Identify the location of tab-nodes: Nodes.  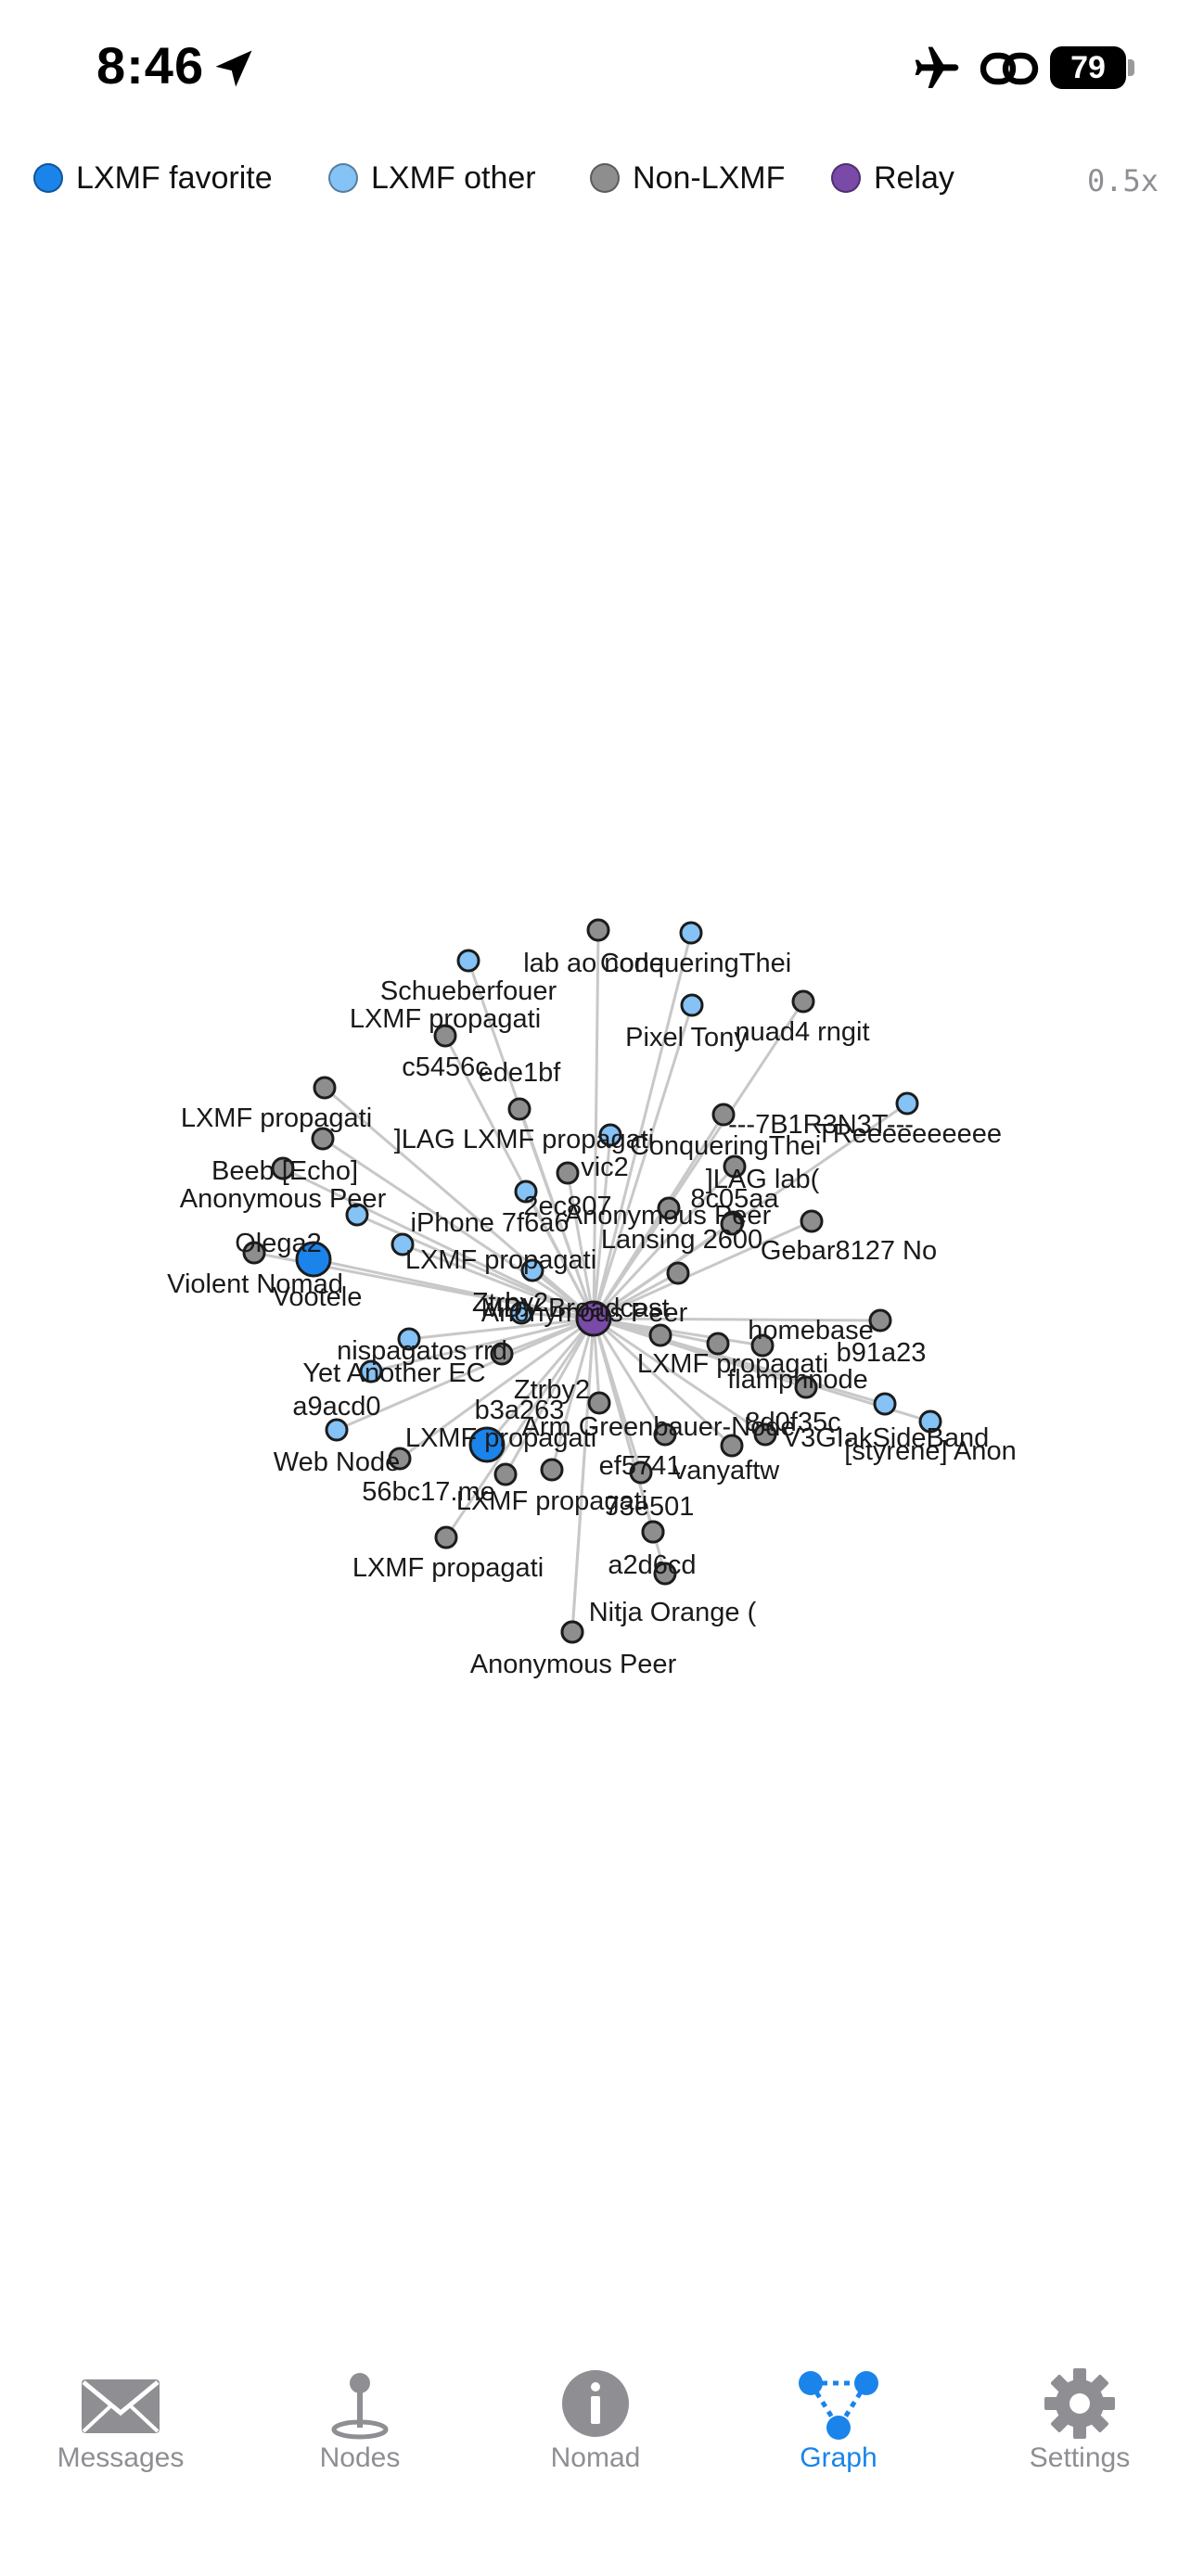
(360, 2415).